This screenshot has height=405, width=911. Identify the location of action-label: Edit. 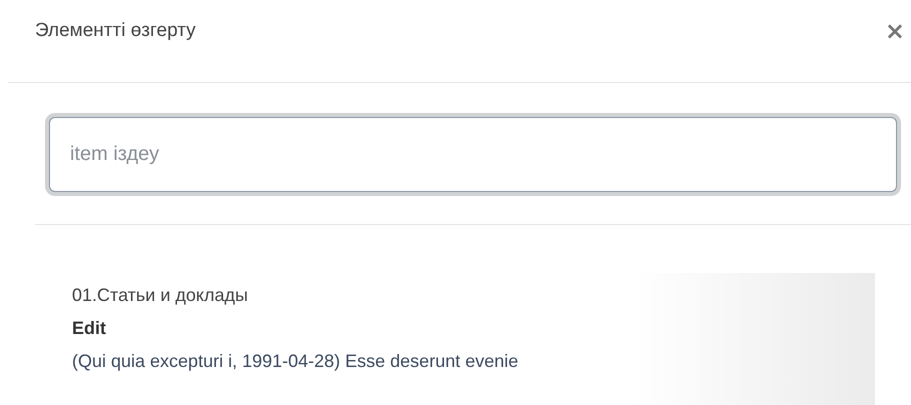
(89, 328).